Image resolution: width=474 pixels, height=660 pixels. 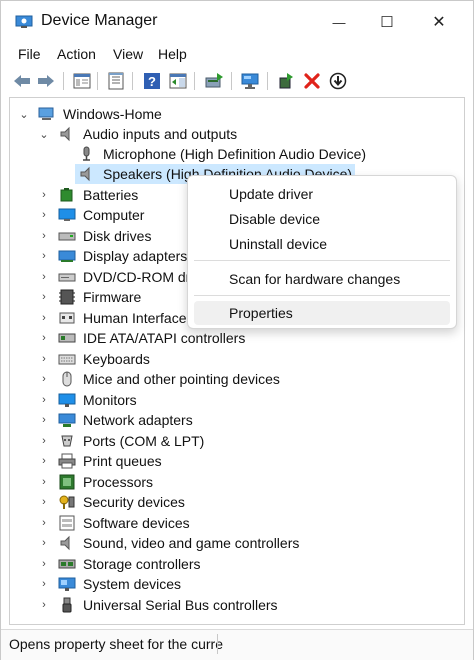 I want to click on tree-item-network-adapters: › Network adapters, so click(x=115, y=420).